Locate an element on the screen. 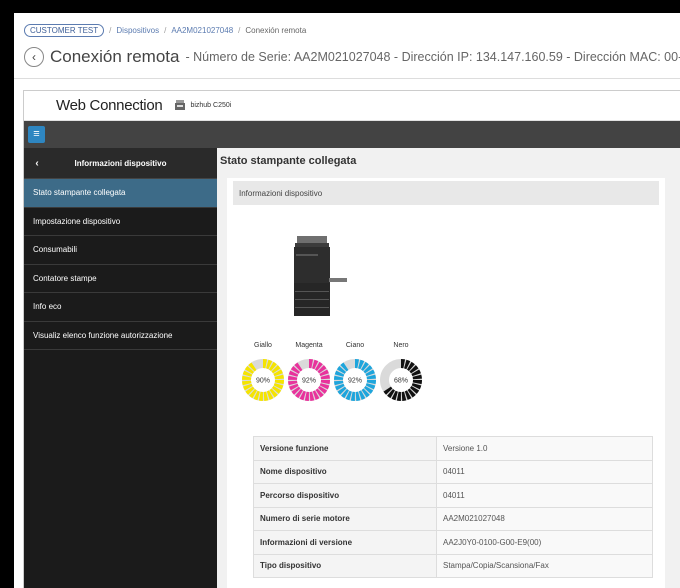 The width and height of the screenshot is (680, 588). toner-label-magenta: Magenta is located at coordinates (309, 345).